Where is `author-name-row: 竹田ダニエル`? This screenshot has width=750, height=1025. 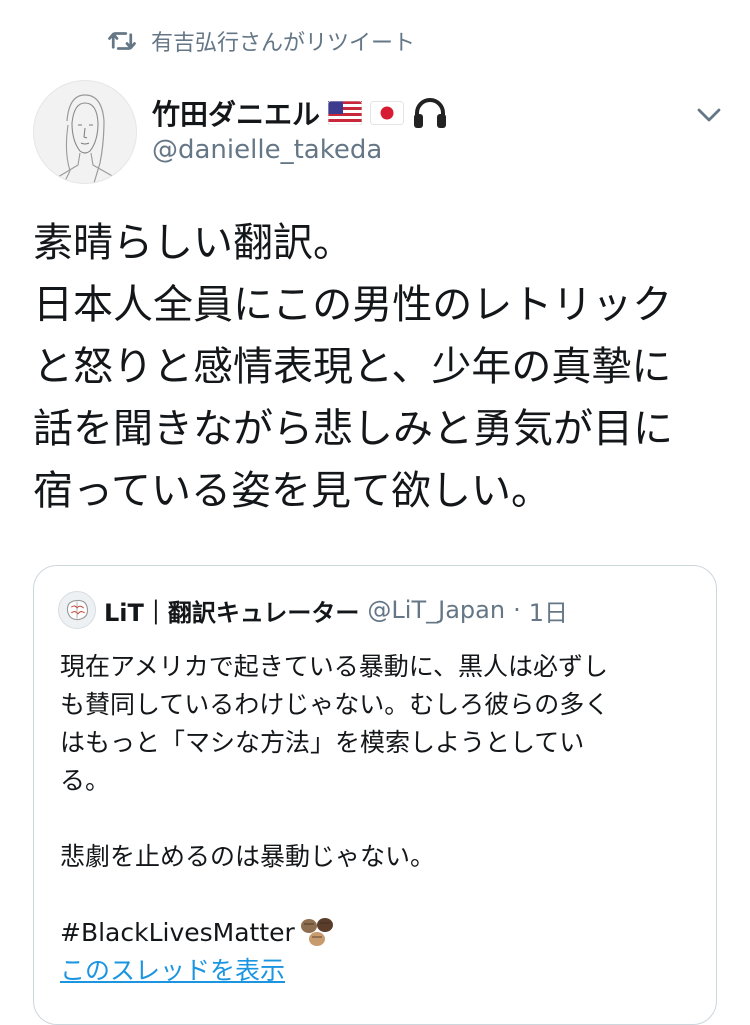
author-name-row: 竹田ダニエル is located at coordinates (300, 113).